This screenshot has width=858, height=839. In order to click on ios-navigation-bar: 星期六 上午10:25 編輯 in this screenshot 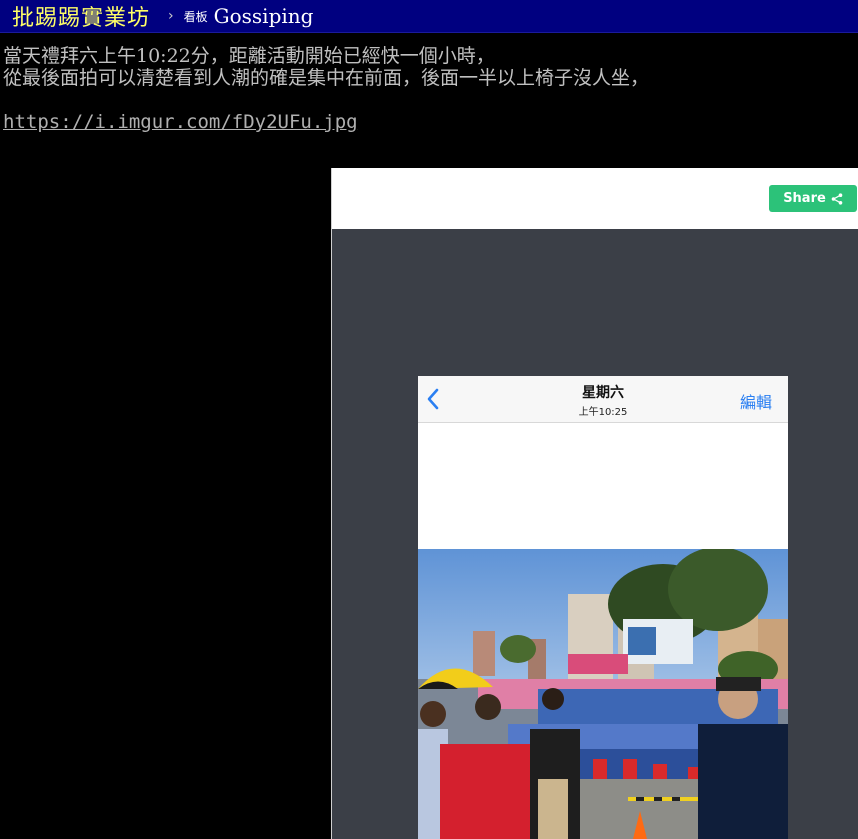, I will do `click(603, 399)`.